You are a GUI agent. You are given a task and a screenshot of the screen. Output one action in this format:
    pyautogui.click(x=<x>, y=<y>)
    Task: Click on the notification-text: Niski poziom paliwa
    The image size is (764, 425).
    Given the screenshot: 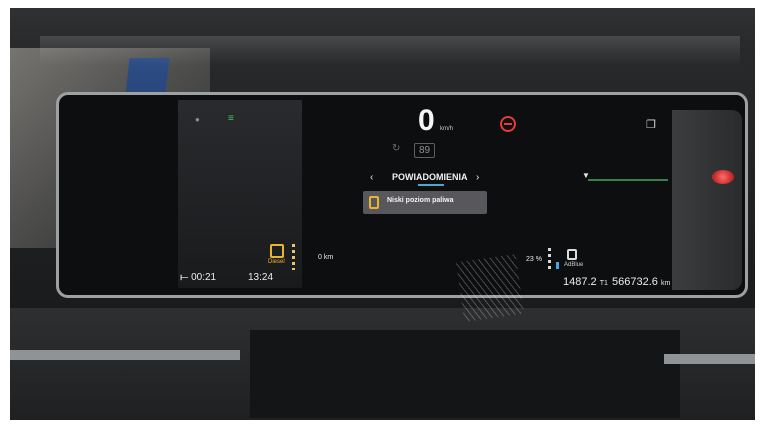 What is the action you would take?
    pyautogui.click(x=420, y=200)
    